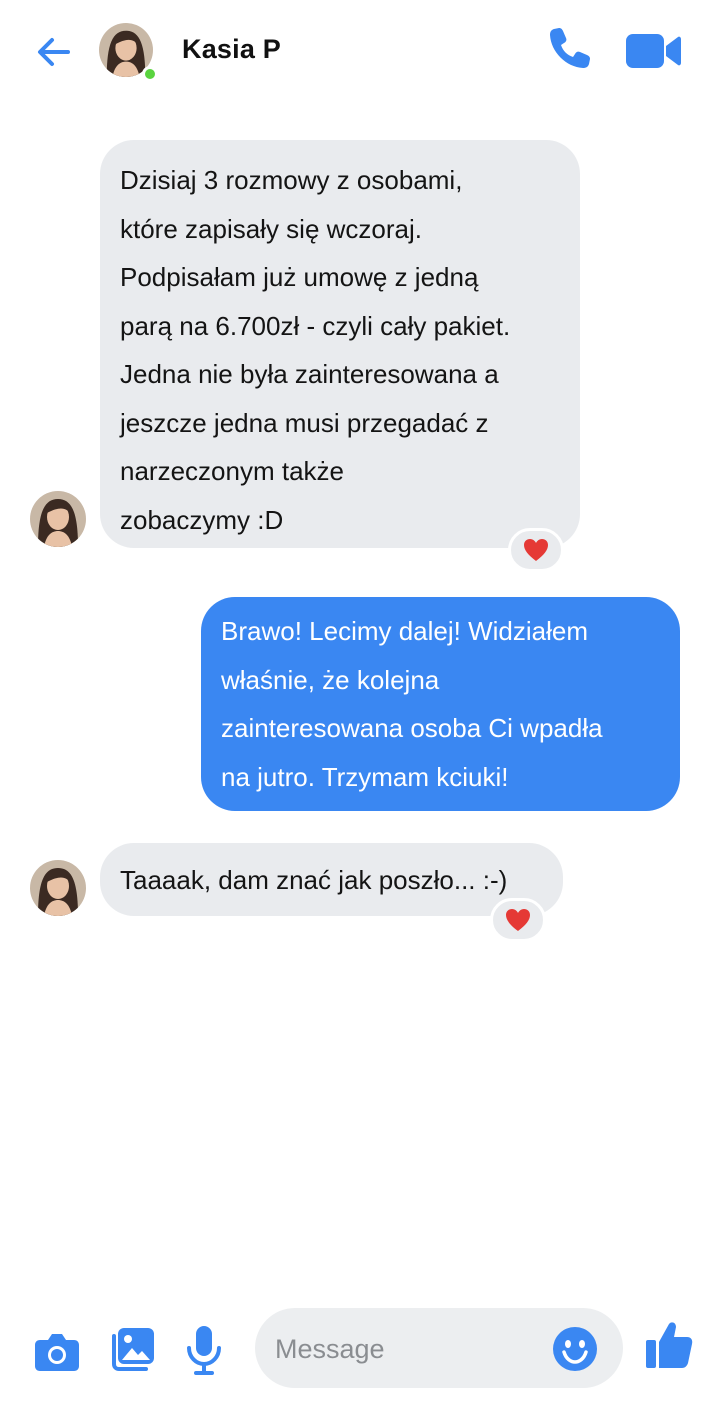 Image resolution: width=720 pixels, height=1412 pixels. Describe the element at coordinates (304, 422) in the screenshot. I see `message-line: jeszcze jedna musi przegadać z` at that location.